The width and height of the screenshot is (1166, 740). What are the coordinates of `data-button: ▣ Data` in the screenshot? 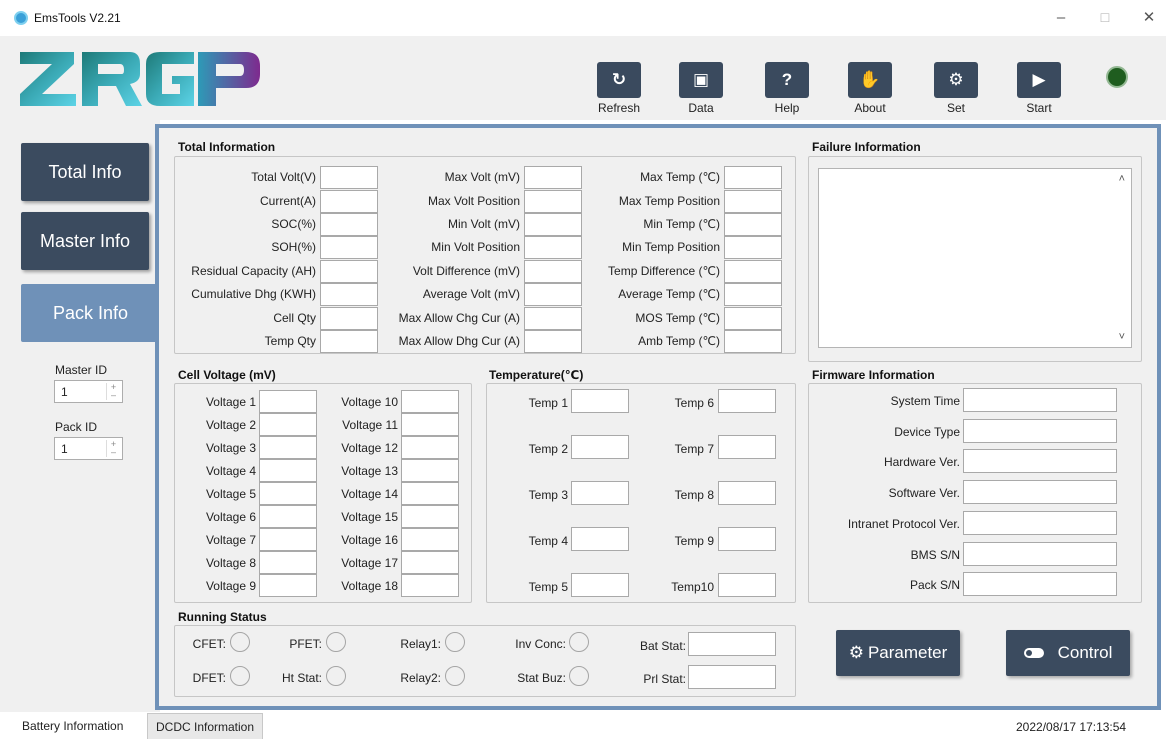 It's located at (701, 88).